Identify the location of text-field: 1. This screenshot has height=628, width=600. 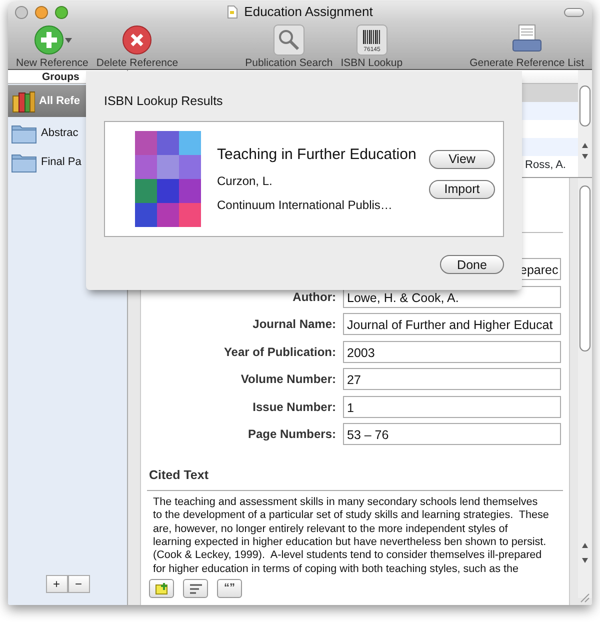
(452, 407).